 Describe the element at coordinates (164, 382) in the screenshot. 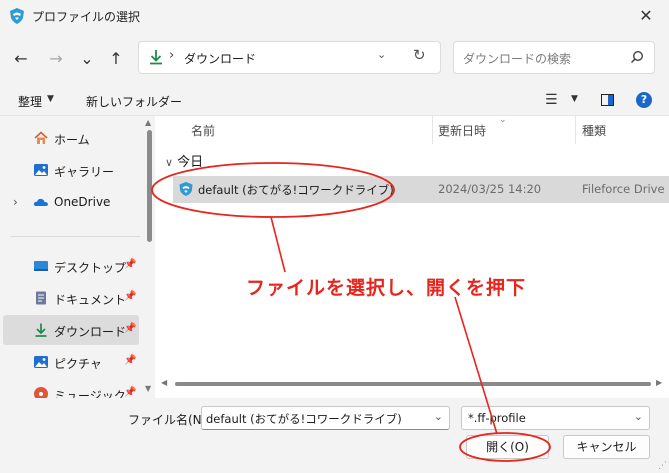

I see `scroll-left-arrow-icon: ◀` at that location.